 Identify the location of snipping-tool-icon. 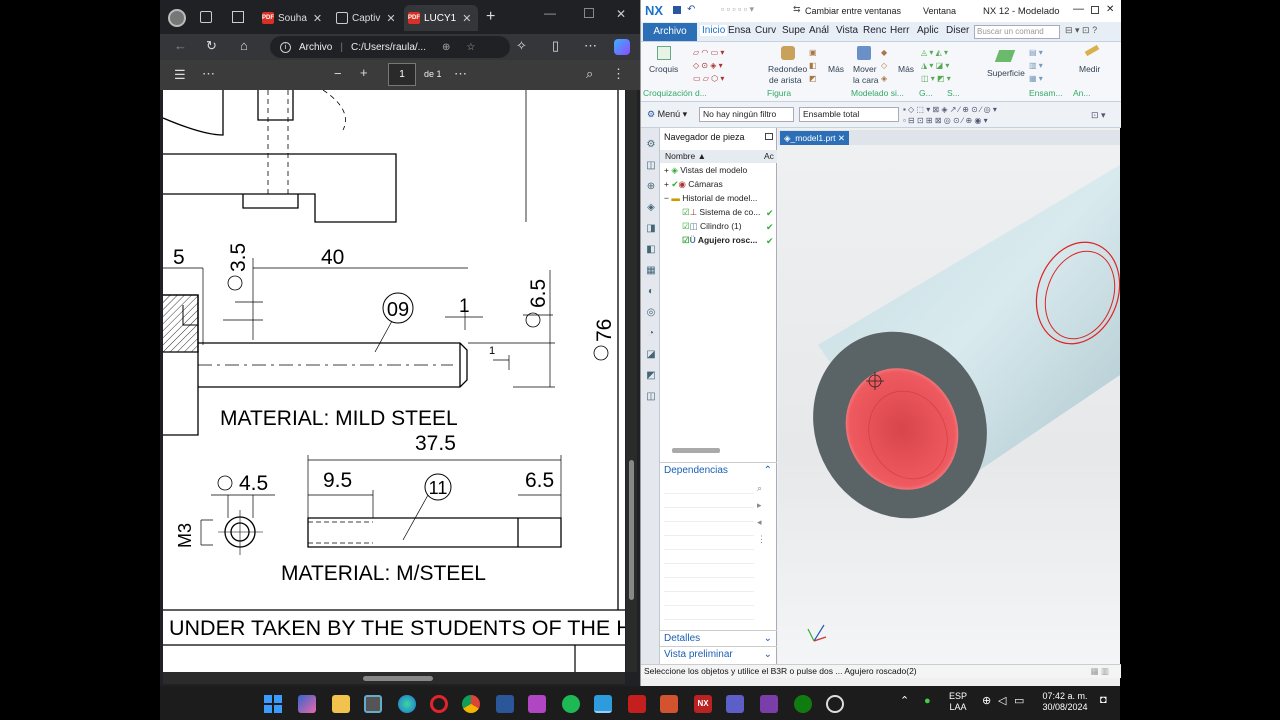
(603, 704).